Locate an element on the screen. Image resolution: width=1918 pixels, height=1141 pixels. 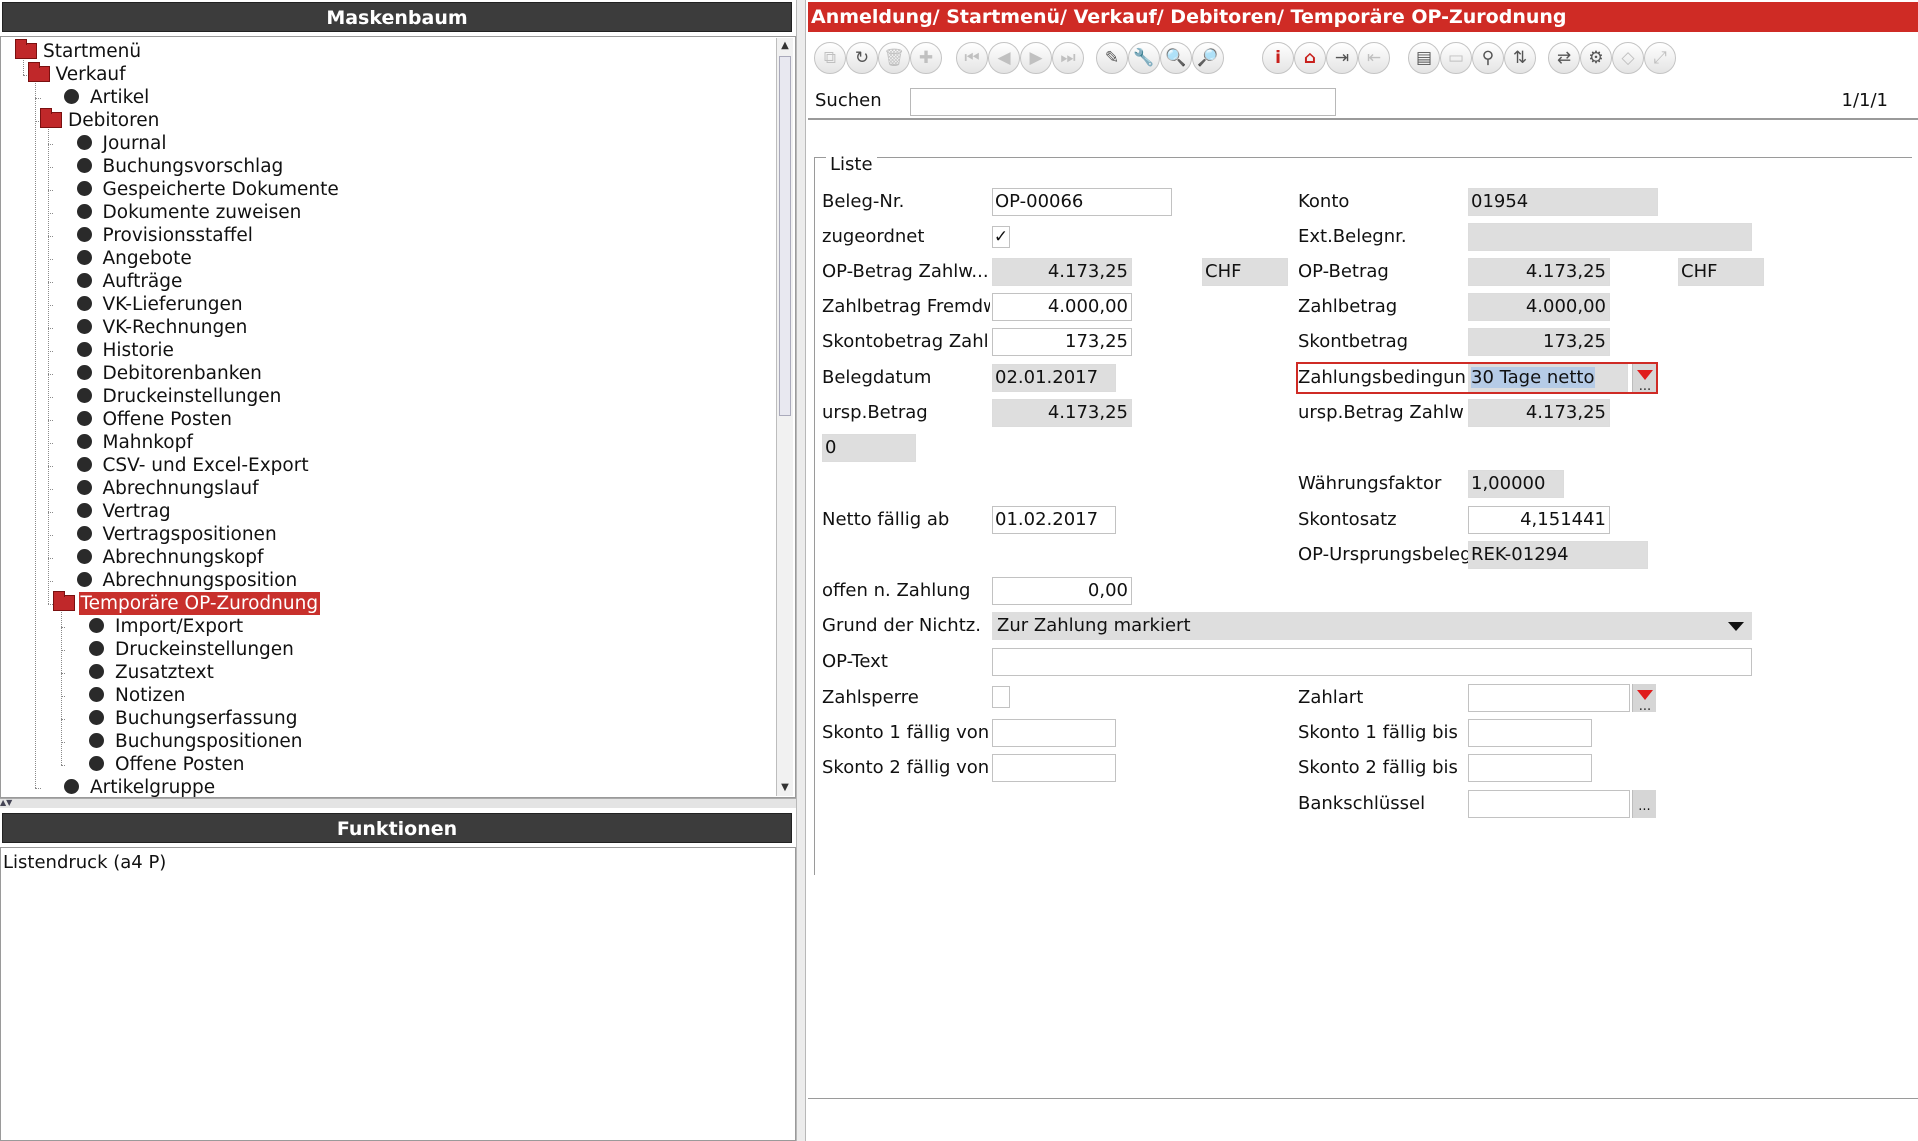
window-icon: ▭ is located at coordinates (1456, 58).